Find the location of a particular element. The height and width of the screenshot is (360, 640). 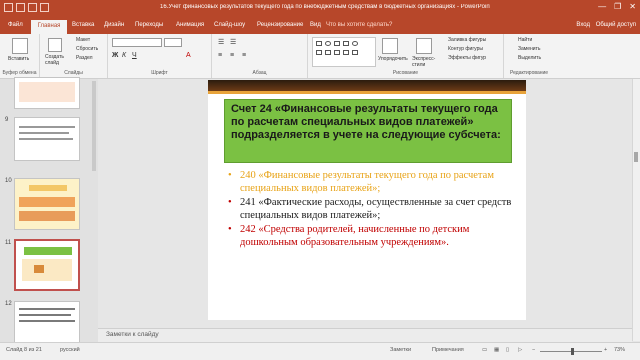

zoom-slider-thumb is located at coordinates (572, 351).